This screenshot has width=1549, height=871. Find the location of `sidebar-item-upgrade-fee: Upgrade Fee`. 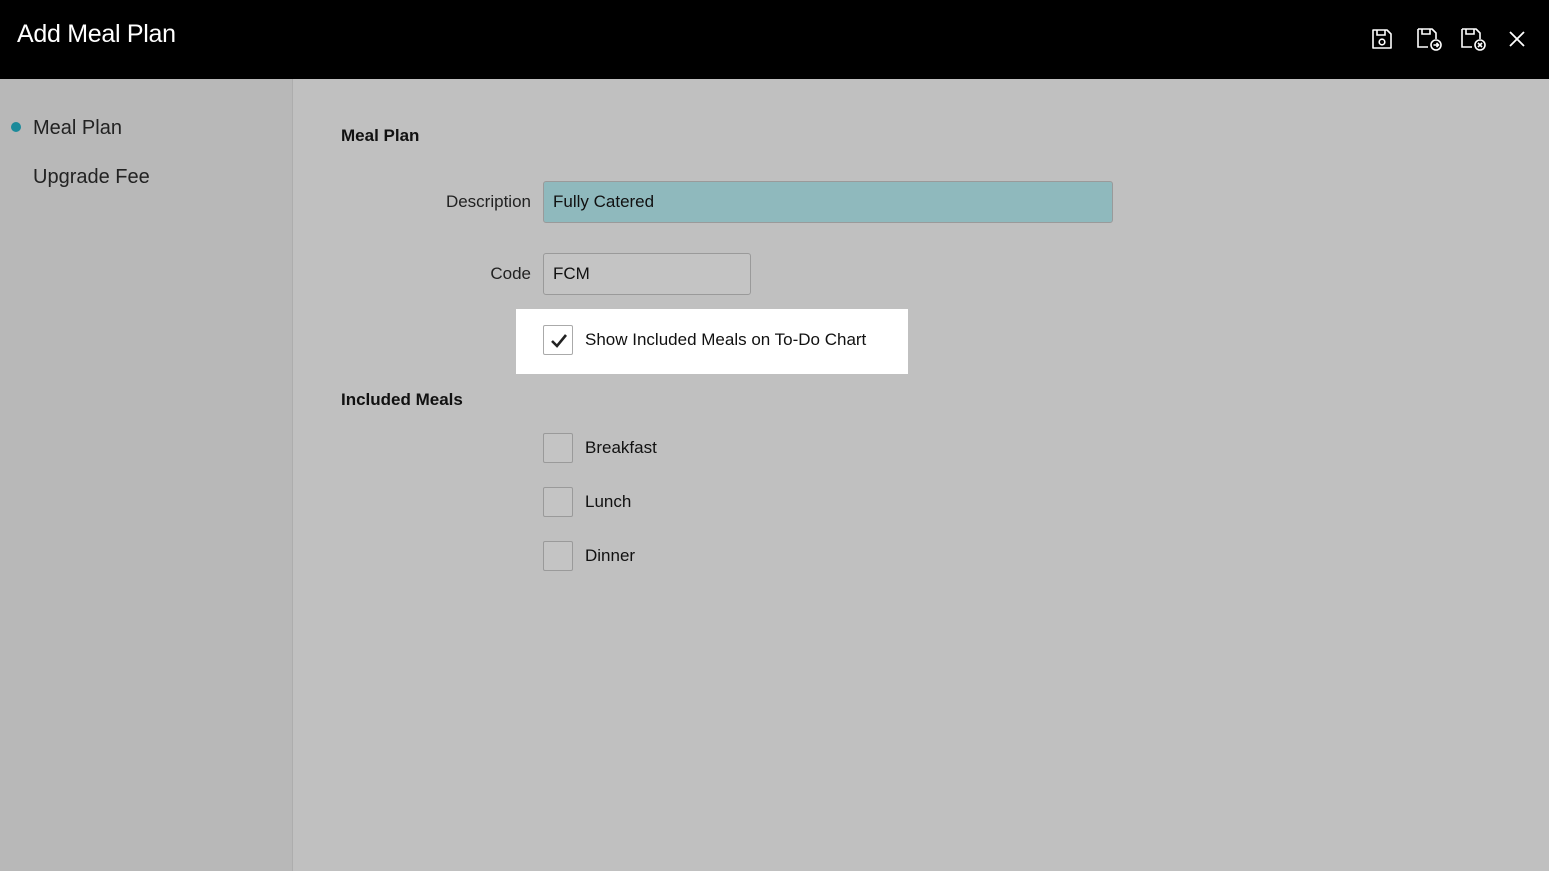

sidebar-item-upgrade-fee: Upgrade Fee is located at coordinates (91, 177).